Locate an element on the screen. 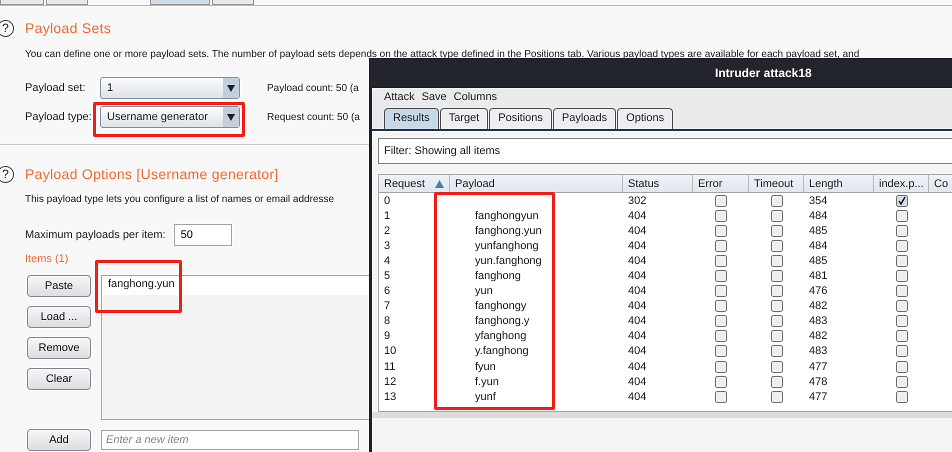 Image resolution: width=952 pixels, height=452 pixels. list-item: fanghong.yun is located at coordinates (236, 285).